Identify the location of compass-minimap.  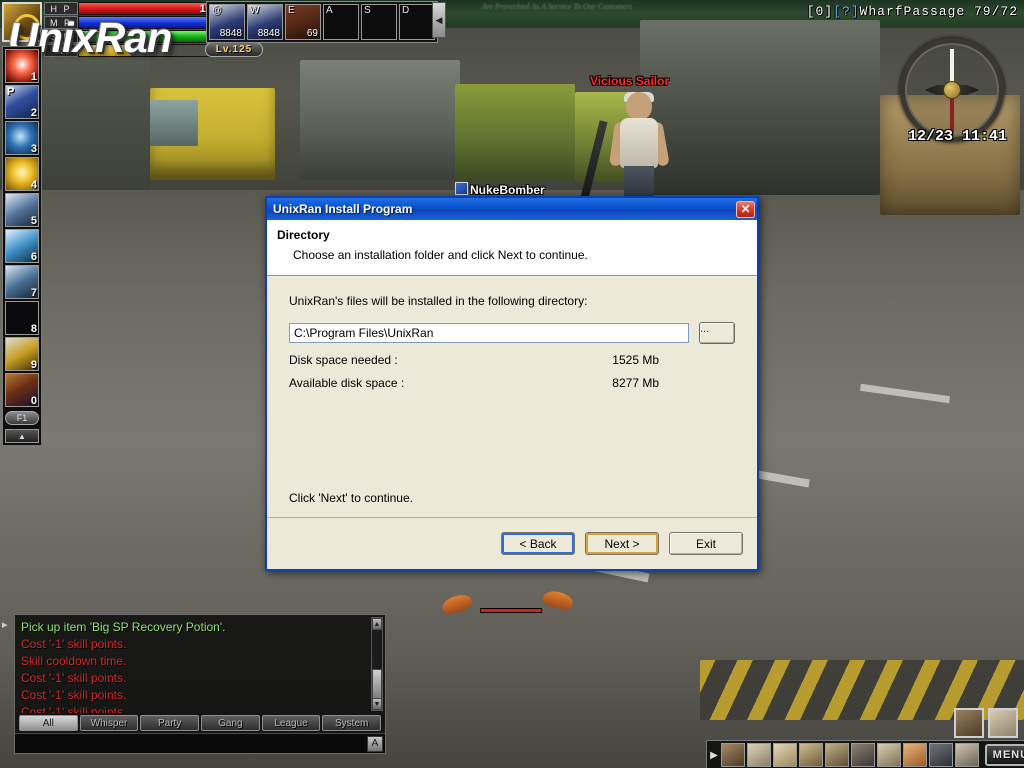
(952, 90).